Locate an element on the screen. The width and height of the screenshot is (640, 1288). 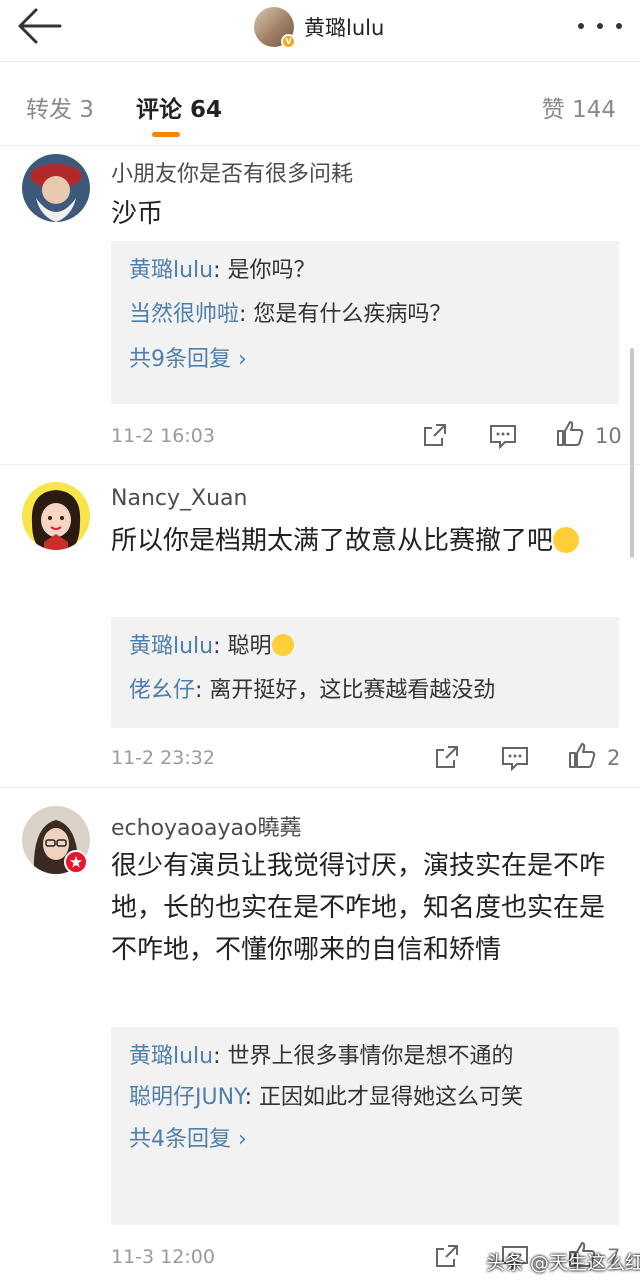
top-bar: V 黄璐lulu is located at coordinates (320, 31).